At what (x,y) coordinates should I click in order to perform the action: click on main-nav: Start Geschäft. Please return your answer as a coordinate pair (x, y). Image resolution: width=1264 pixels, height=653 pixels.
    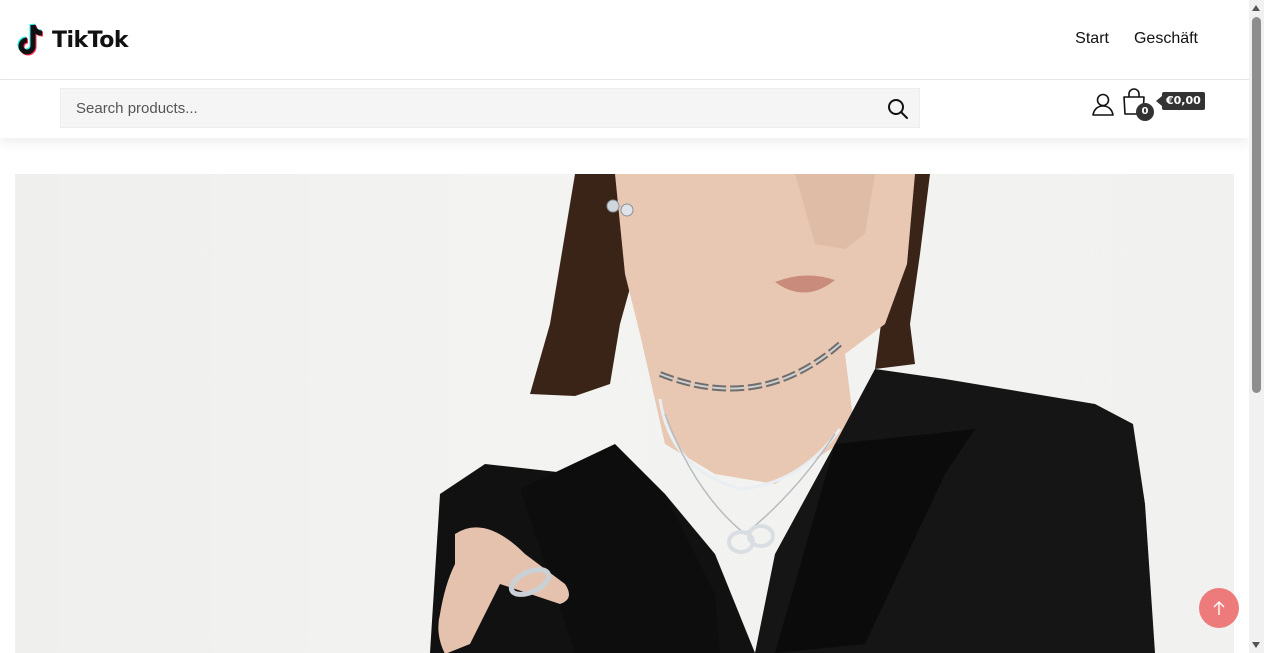
    Looking at the image, I should click on (1136, 39).